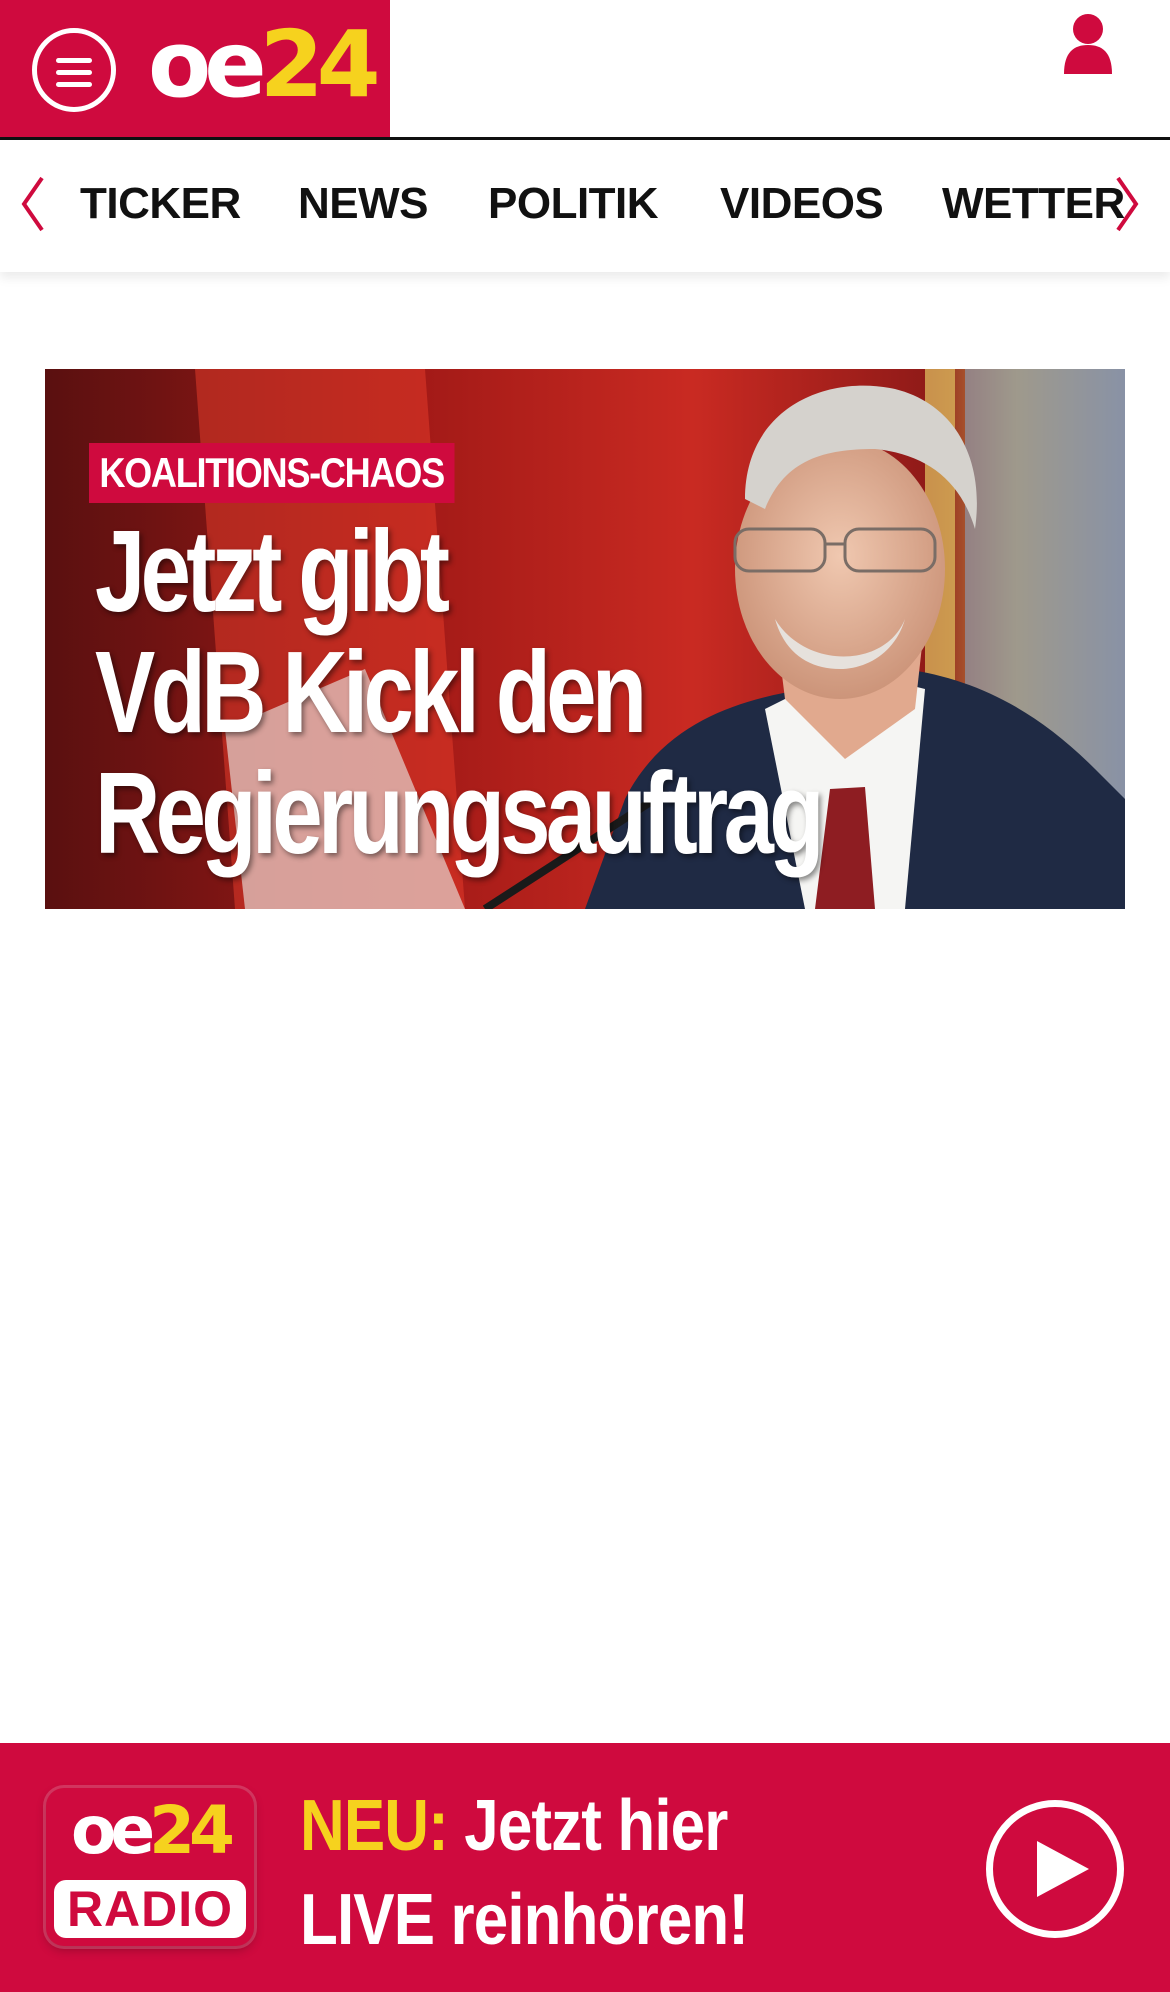 The image size is (1170, 1992). I want to click on radio-logo-badge: oe24 RADIO, so click(150, 1867).